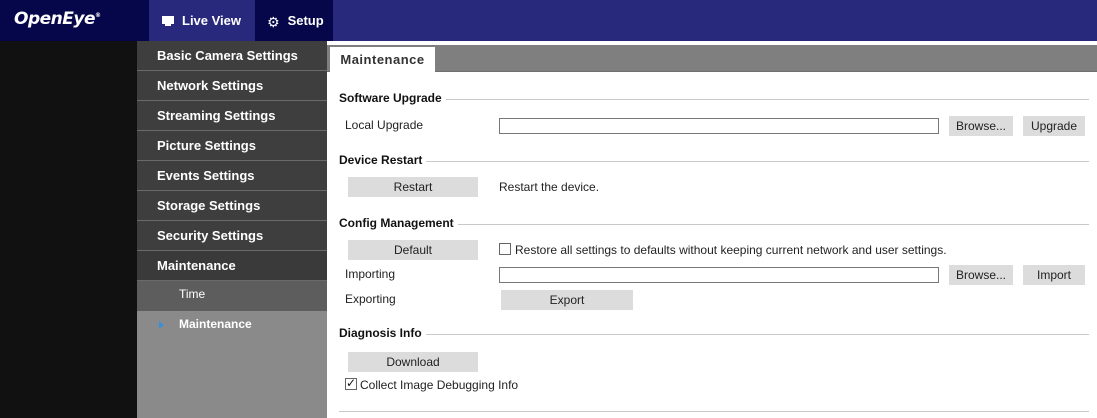  I want to click on restart-description: Restart the device., so click(549, 187).